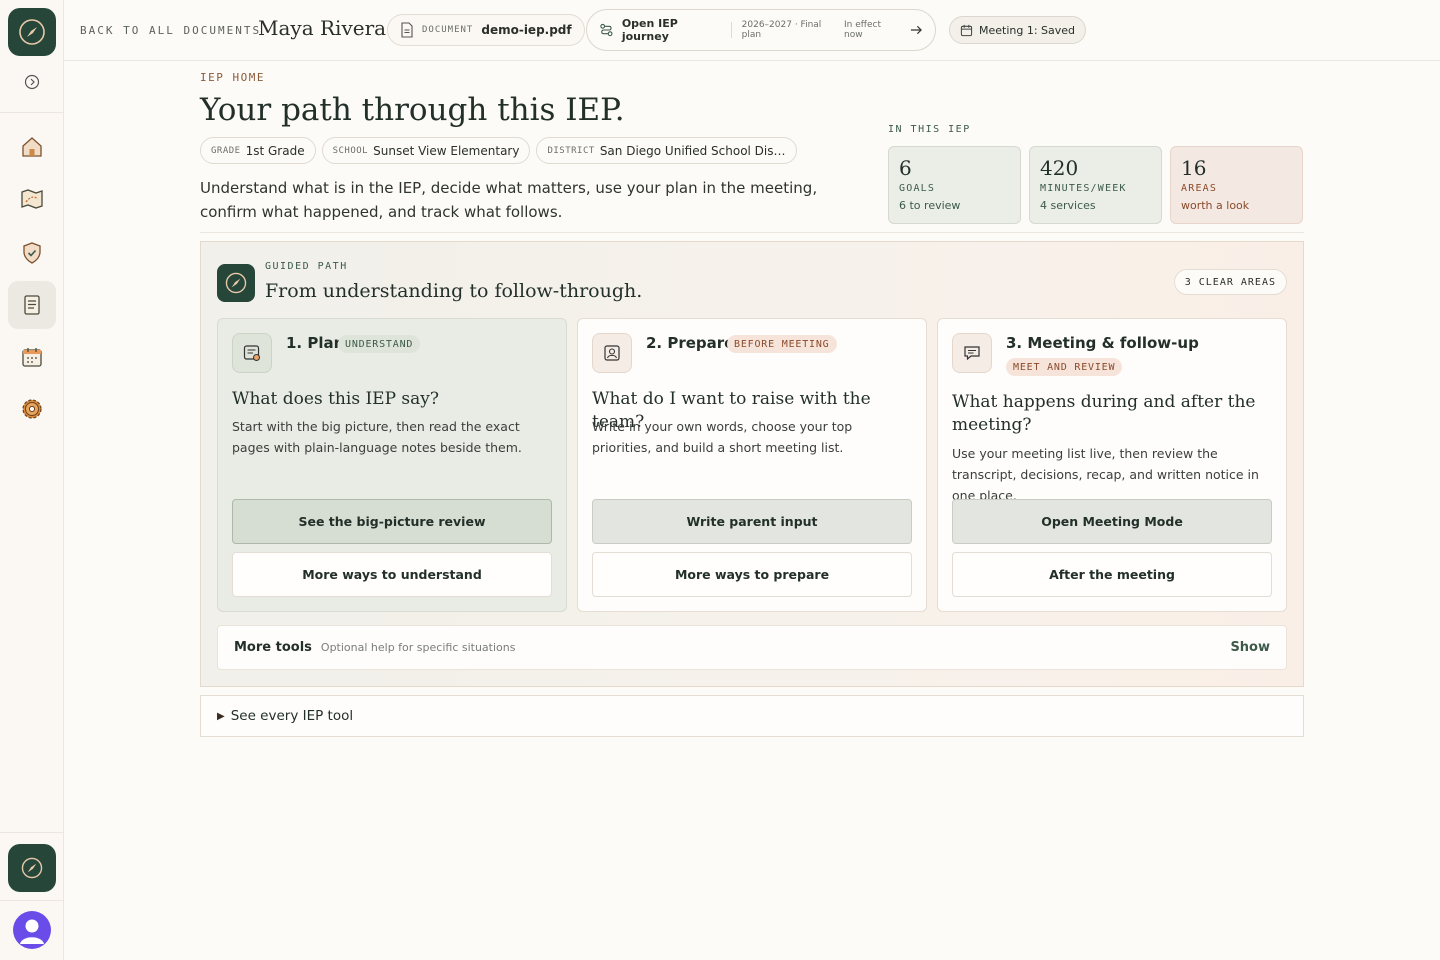 Image resolution: width=1440 pixels, height=960 pixels. Describe the element at coordinates (571, 150) in the screenshot. I see `chip-key: DISTRICT` at that location.